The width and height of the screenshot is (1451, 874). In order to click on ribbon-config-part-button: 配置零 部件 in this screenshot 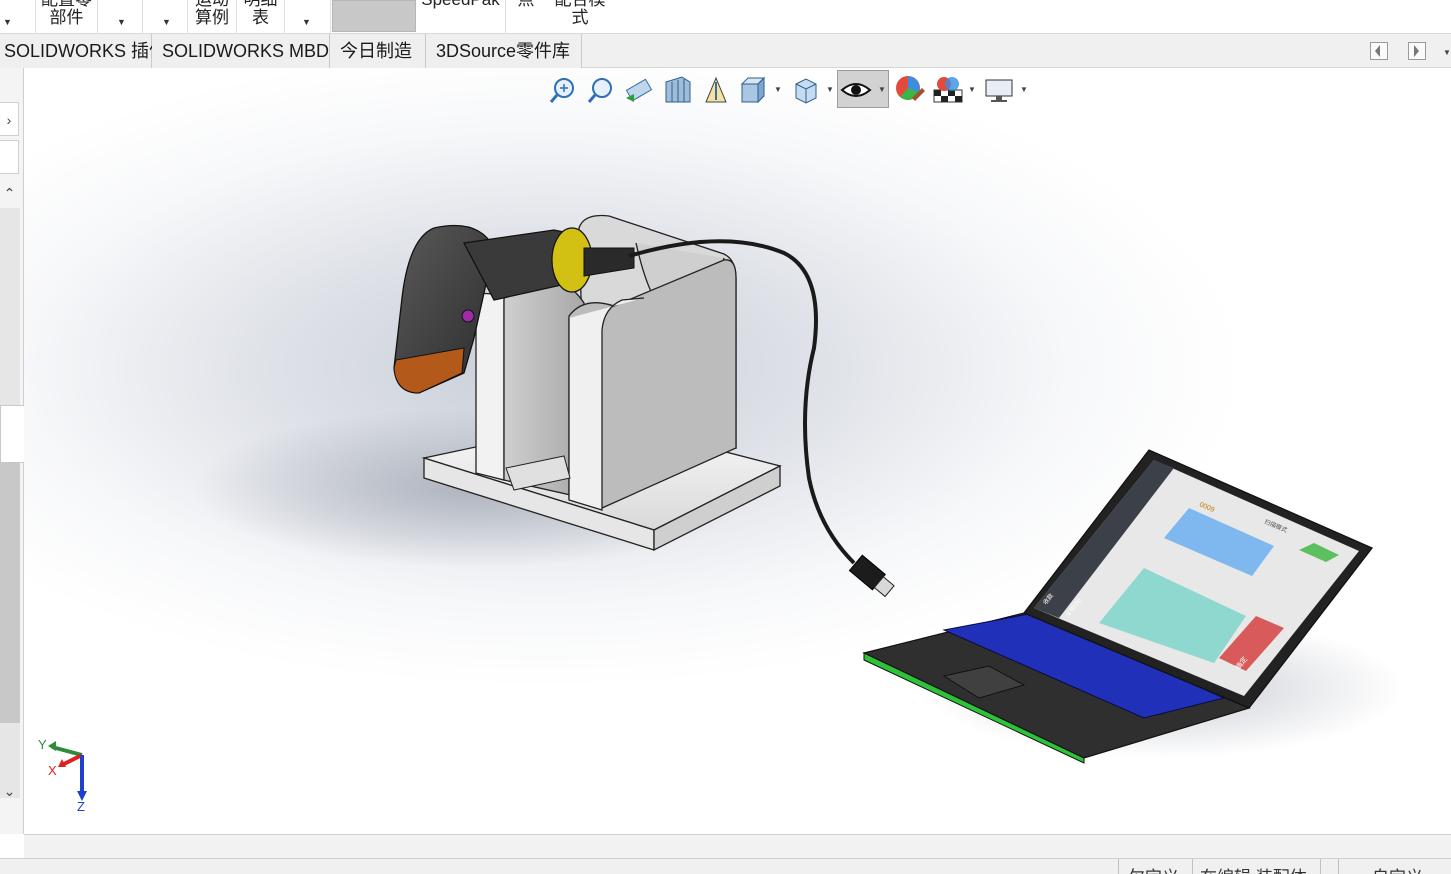, I will do `click(67, 17)`.